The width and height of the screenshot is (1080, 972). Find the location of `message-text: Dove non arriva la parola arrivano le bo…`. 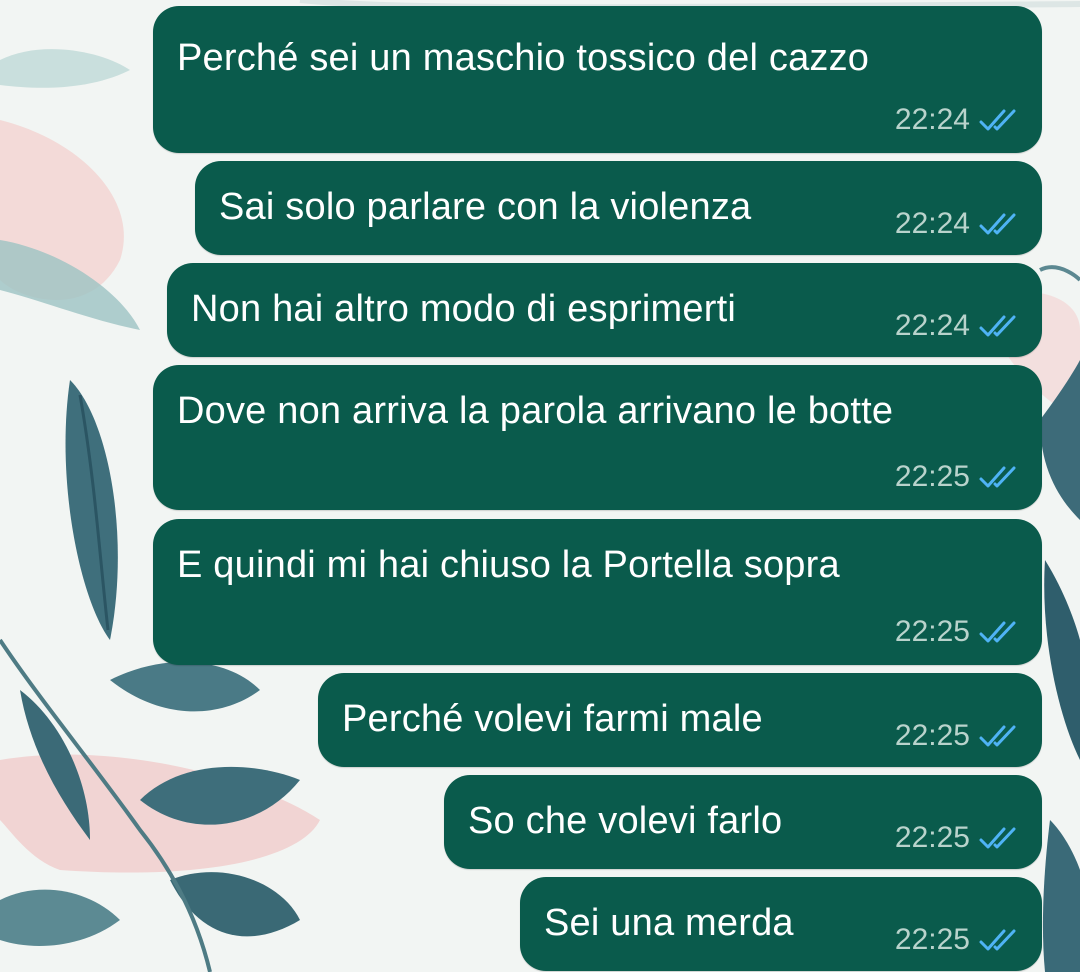

message-text: Dove non arriva la parola arrivano le bo… is located at coordinates (535, 411).